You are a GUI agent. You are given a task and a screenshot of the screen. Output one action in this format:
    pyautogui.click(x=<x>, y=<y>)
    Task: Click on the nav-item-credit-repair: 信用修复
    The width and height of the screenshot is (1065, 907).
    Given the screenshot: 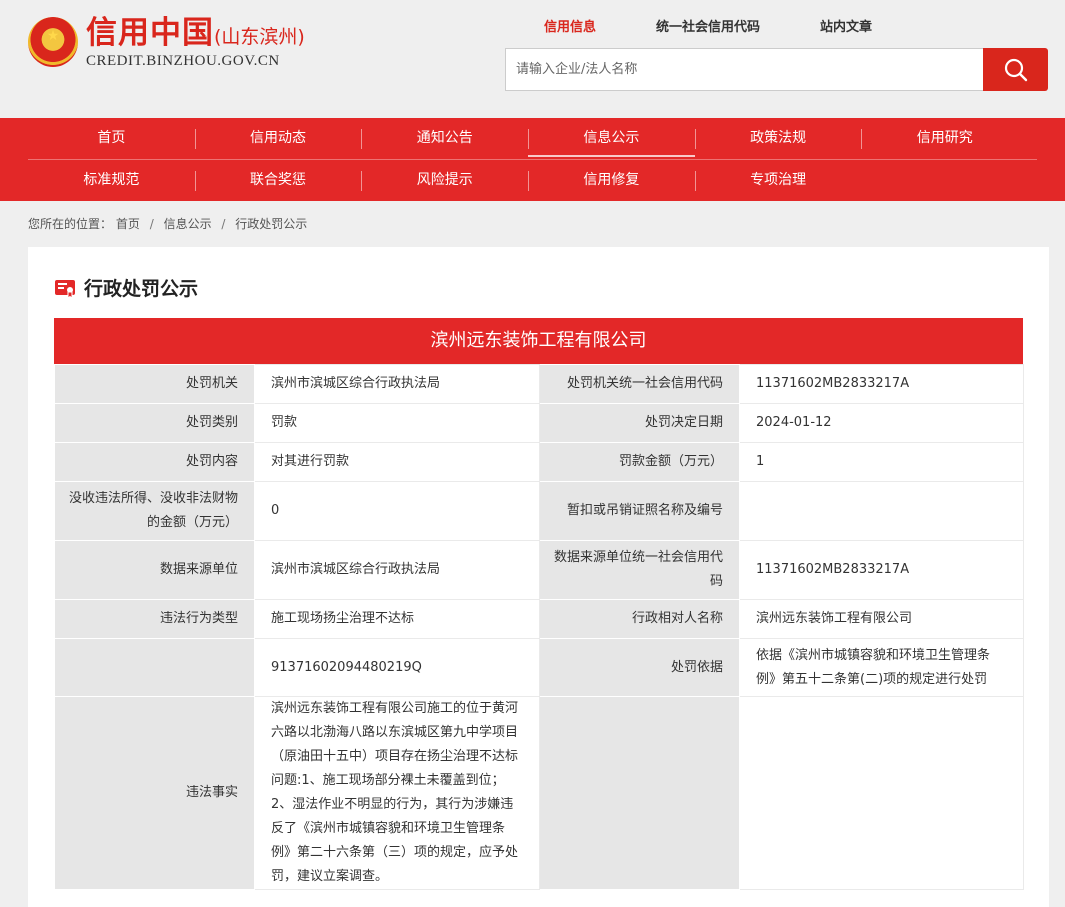 What is the action you would take?
    pyautogui.click(x=611, y=180)
    